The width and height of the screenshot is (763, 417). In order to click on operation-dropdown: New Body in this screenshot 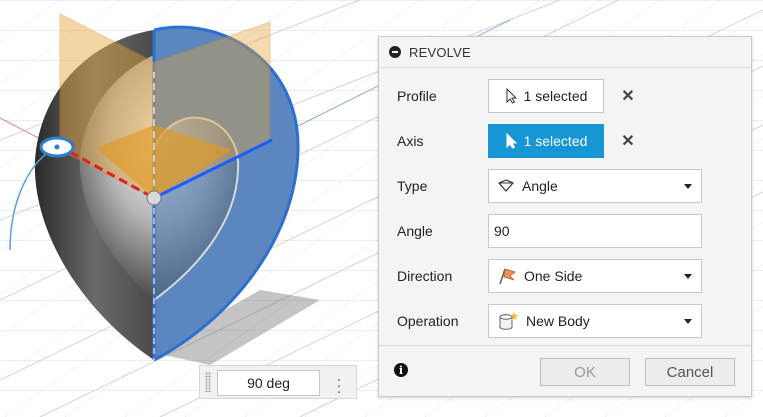, I will do `click(595, 320)`.